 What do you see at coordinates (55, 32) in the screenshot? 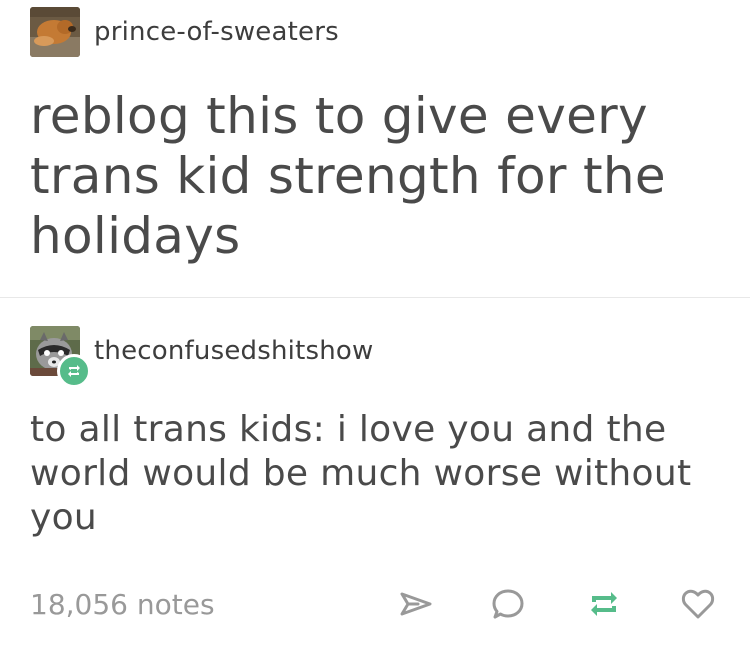
I see `dog-avatar` at bounding box center [55, 32].